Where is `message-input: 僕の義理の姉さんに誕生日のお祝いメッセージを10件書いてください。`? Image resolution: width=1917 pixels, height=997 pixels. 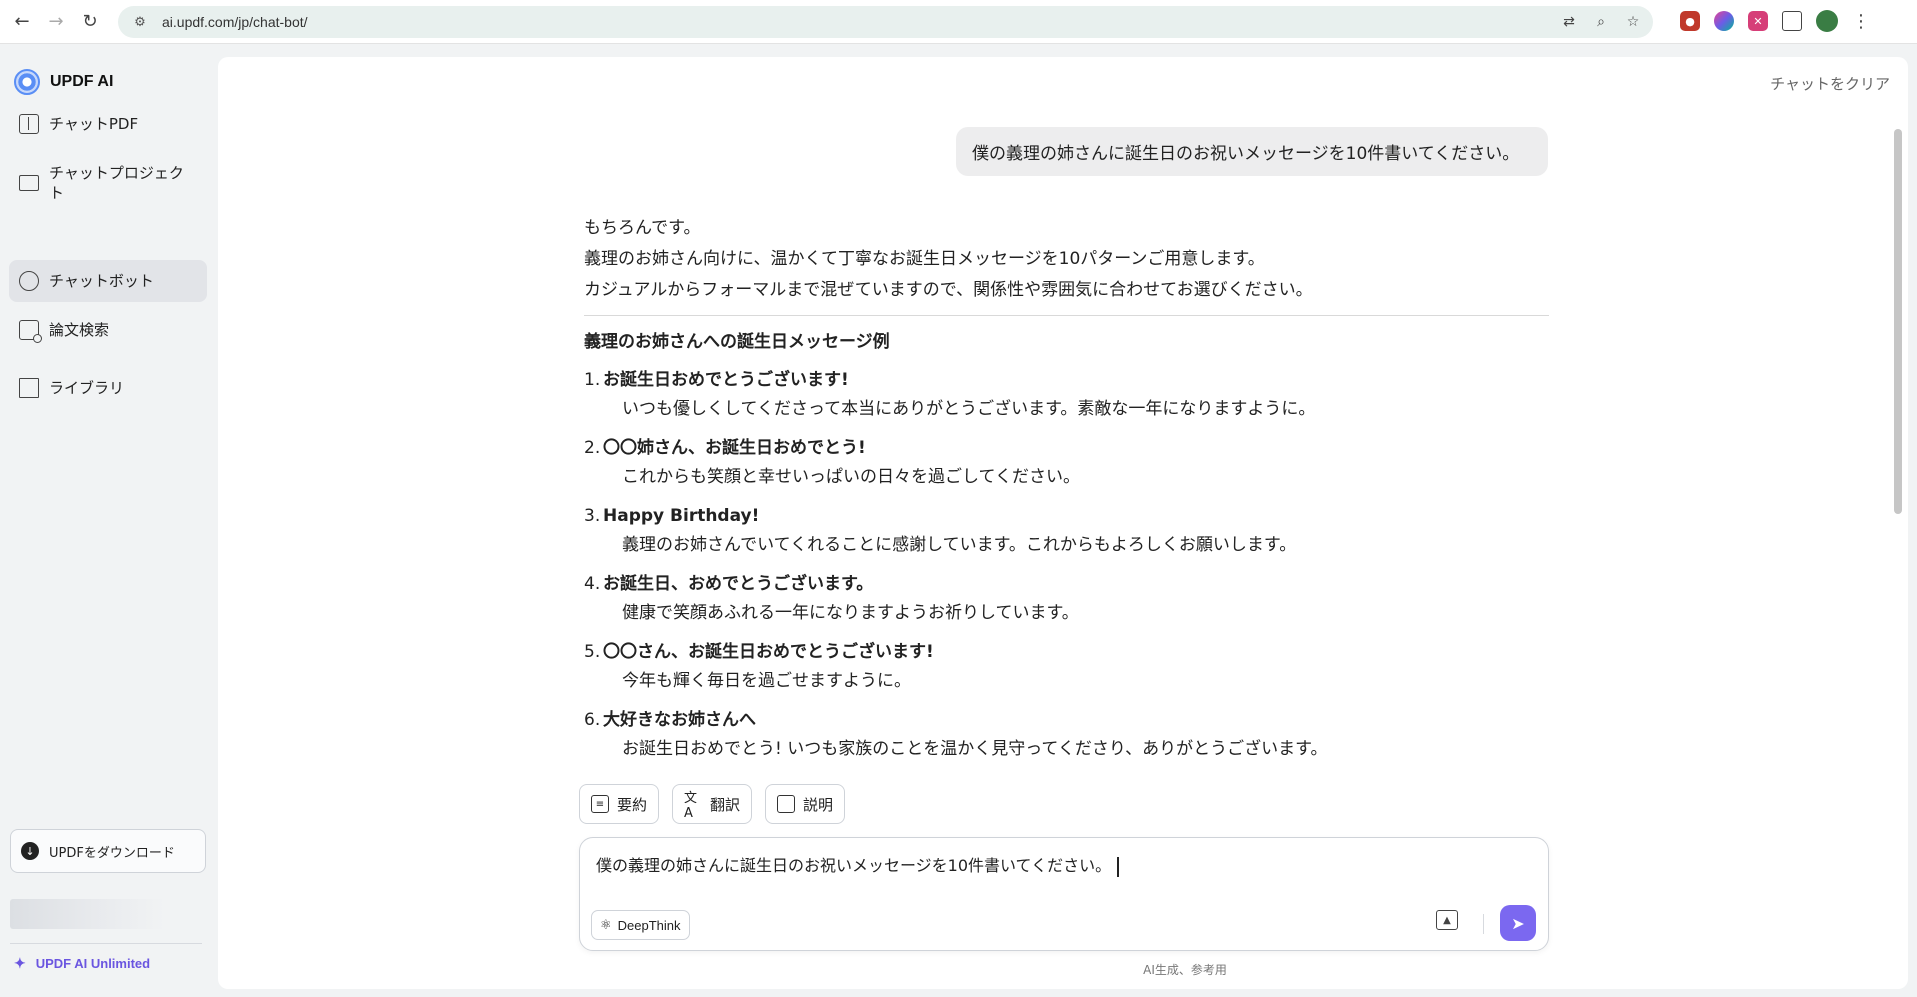 message-input: 僕の義理の姉さんに誕生日のお祝いメッセージを10件書いてください。 is located at coordinates (857, 864).